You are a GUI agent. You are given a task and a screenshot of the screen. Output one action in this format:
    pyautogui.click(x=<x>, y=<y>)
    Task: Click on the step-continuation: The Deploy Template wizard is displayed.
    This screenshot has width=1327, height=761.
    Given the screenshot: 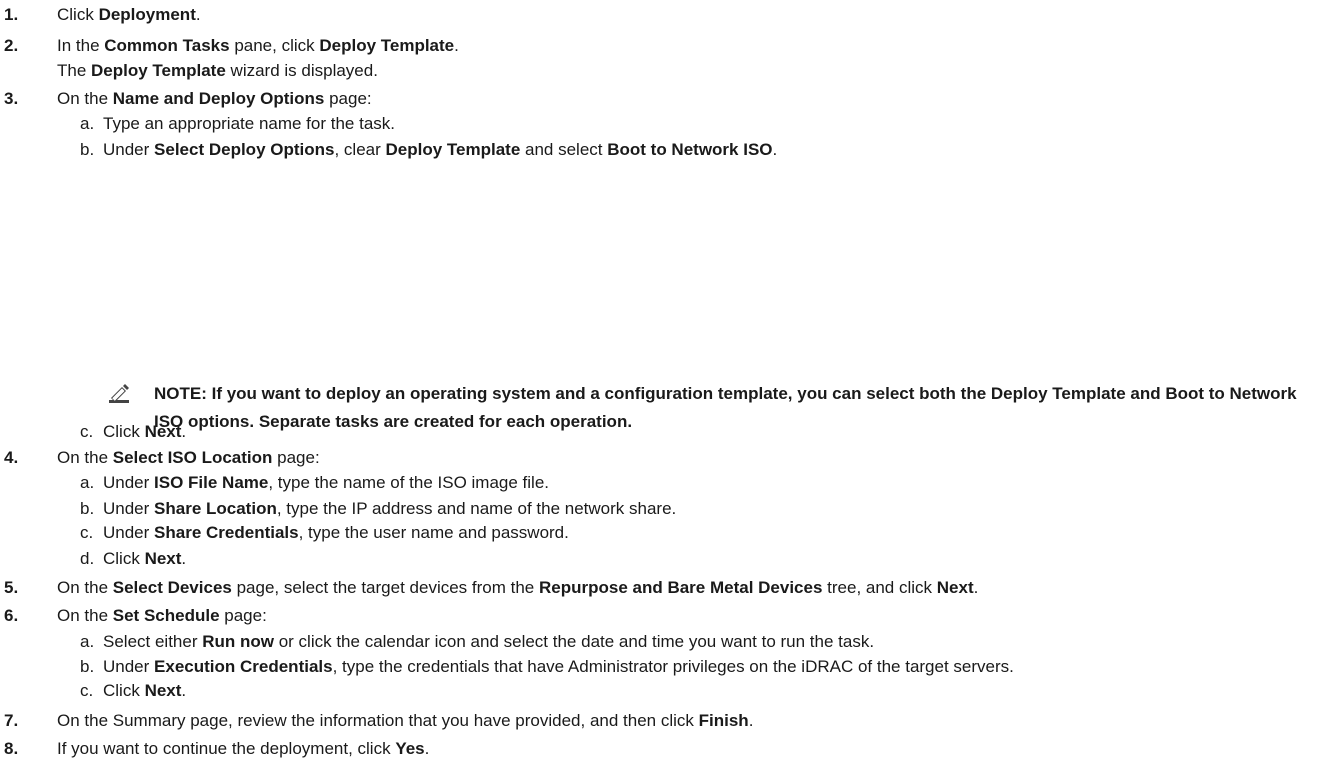 What is the action you would take?
    pyautogui.click(x=217, y=71)
    